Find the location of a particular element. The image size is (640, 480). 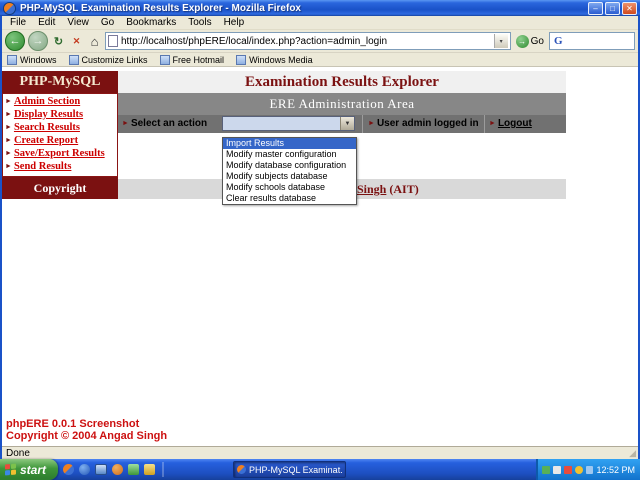

search-input: G is located at coordinates (592, 41).